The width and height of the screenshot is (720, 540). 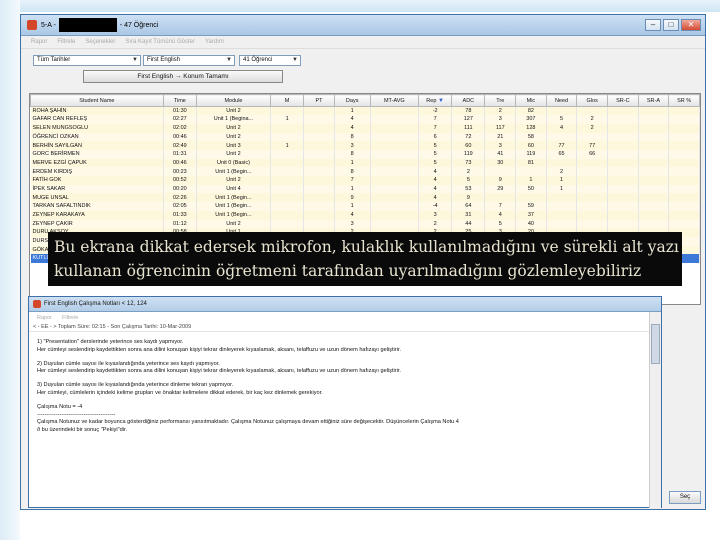 What do you see at coordinates (44, 318) in the screenshot?
I see `popup-menu-rapor: Rapor` at bounding box center [44, 318].